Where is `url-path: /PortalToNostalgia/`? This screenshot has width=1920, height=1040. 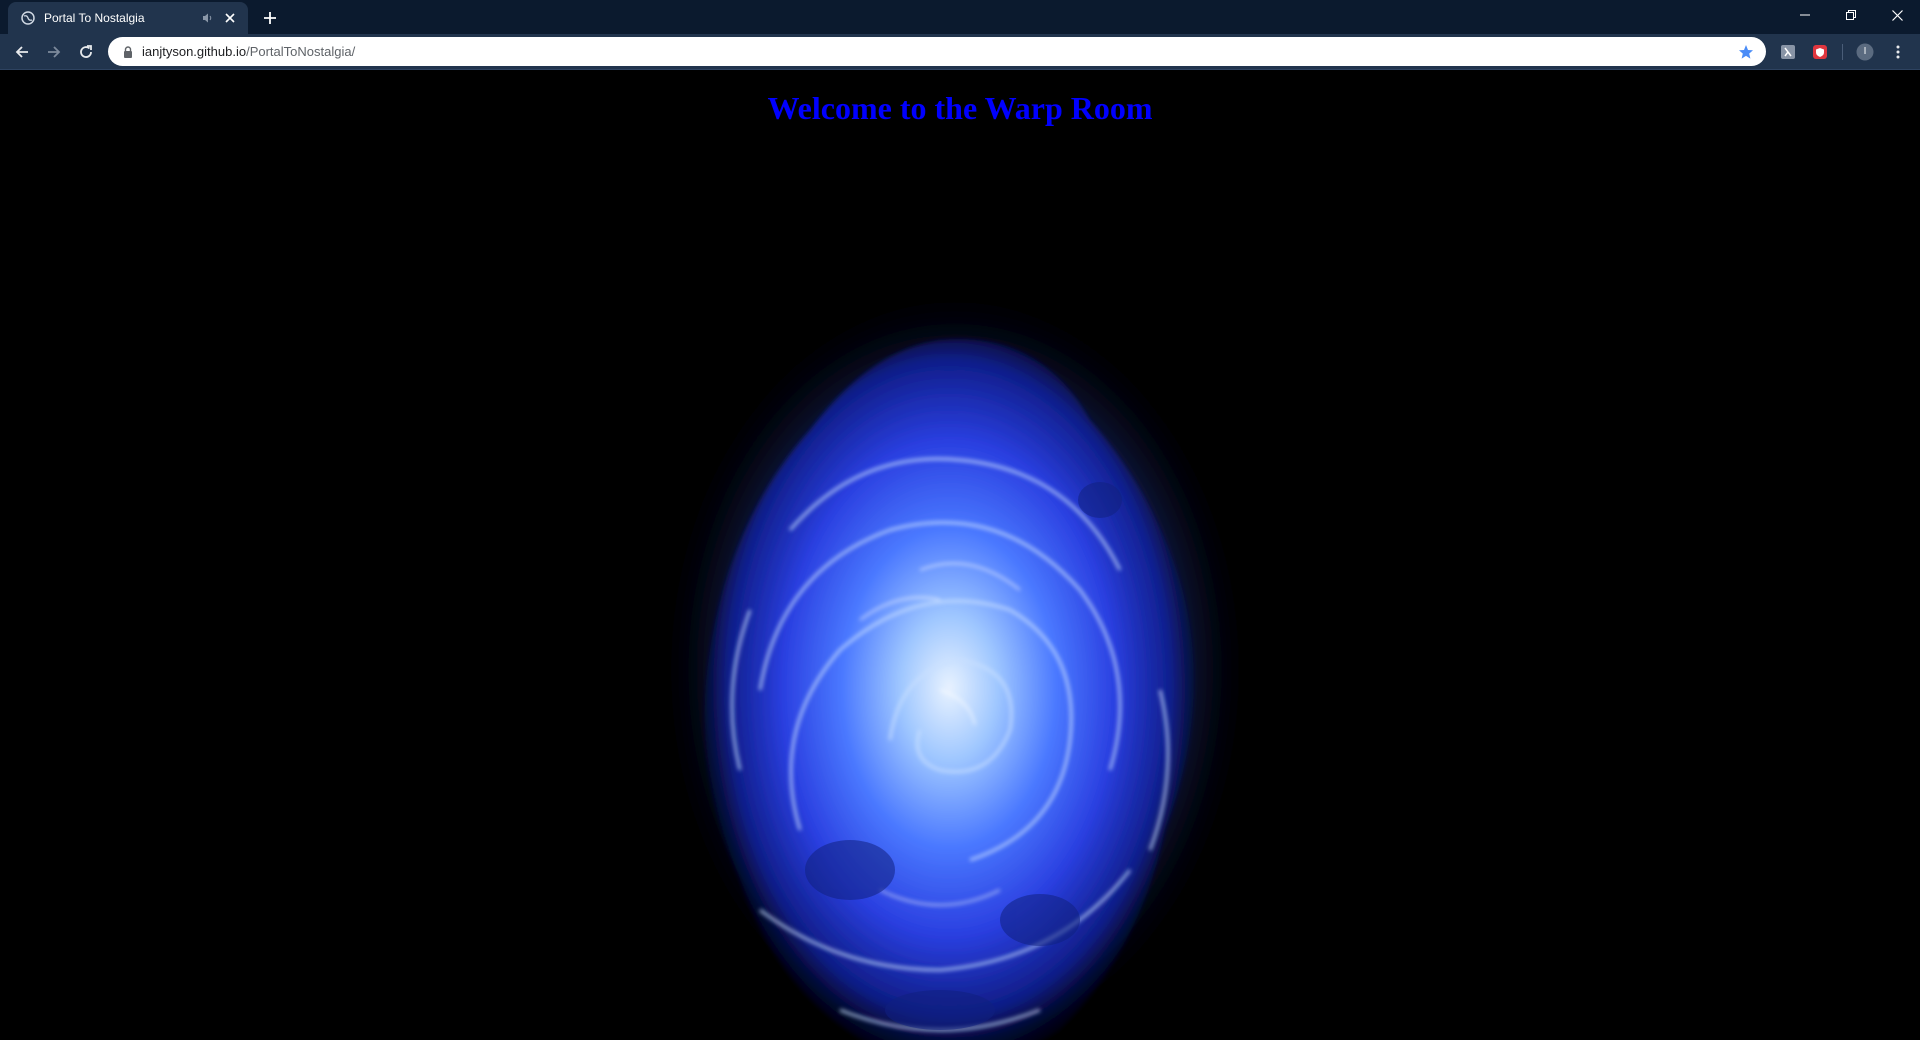 url-path: /PortalToNostalgia/ is located at coordinates (301, 51).